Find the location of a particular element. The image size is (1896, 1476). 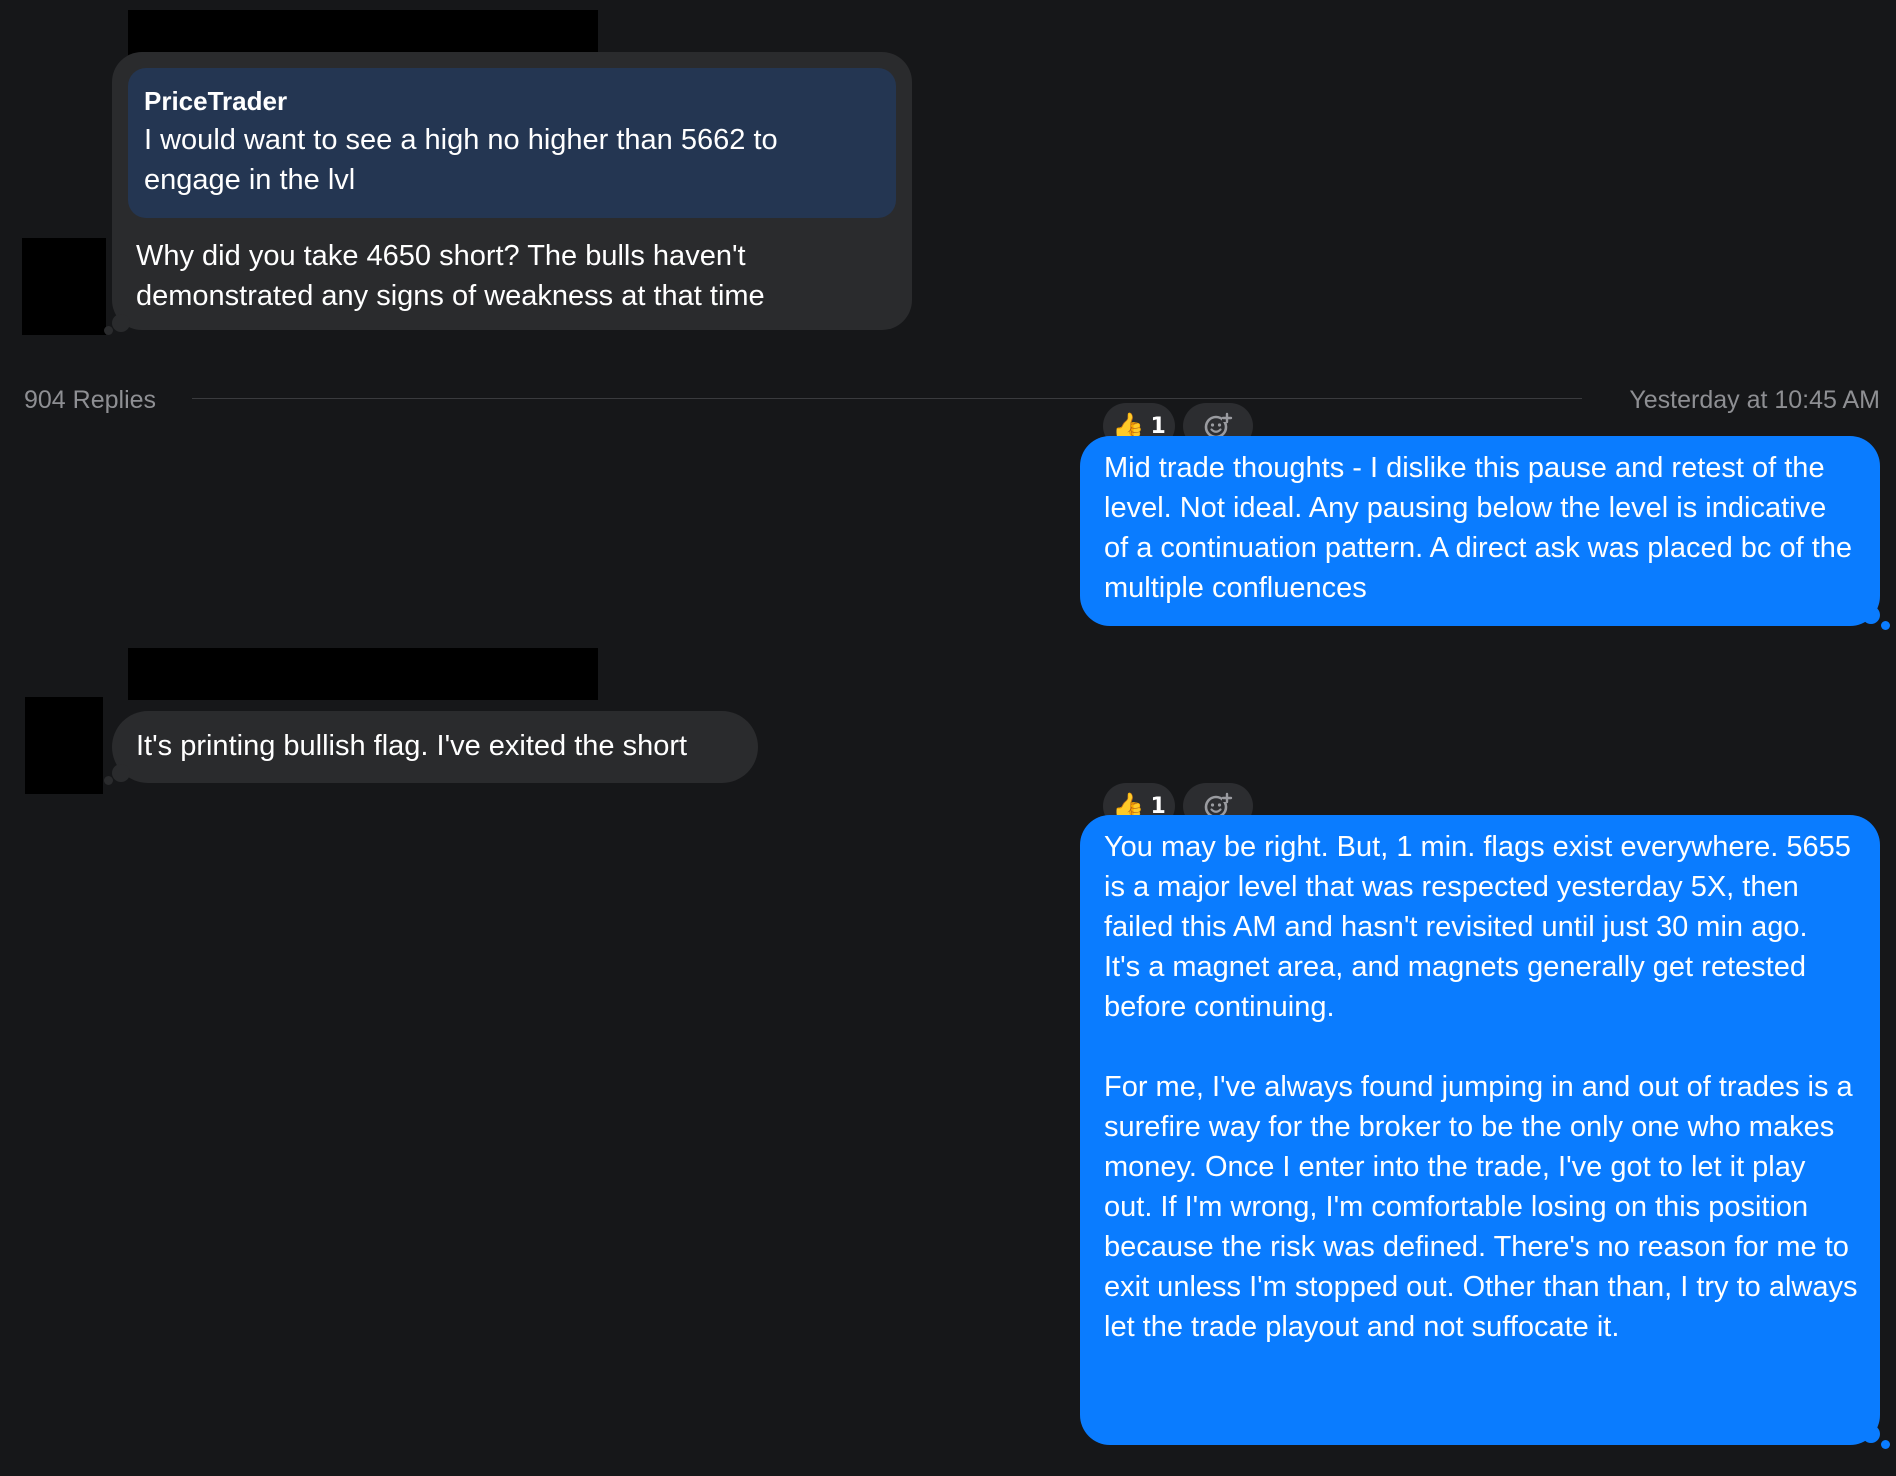

divider-timestamp: Yesterday at 10:45 AM is located at coordinates (1754, 400).